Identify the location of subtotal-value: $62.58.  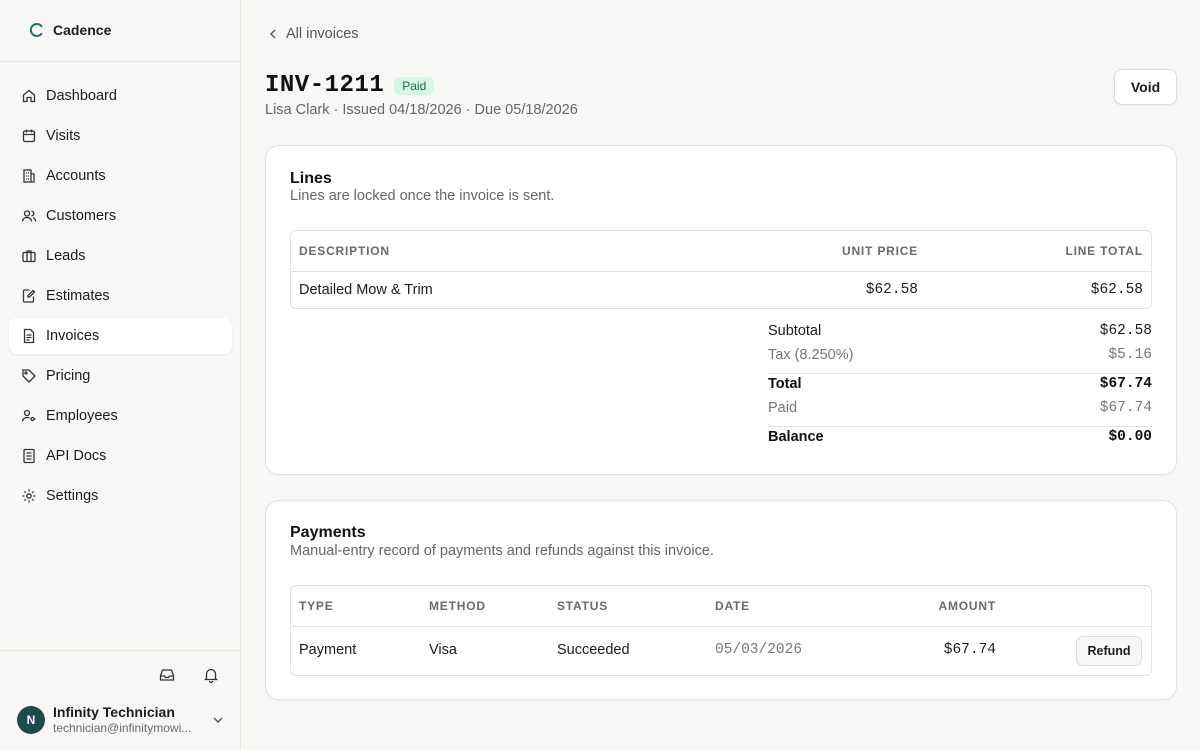
(1125, 331).